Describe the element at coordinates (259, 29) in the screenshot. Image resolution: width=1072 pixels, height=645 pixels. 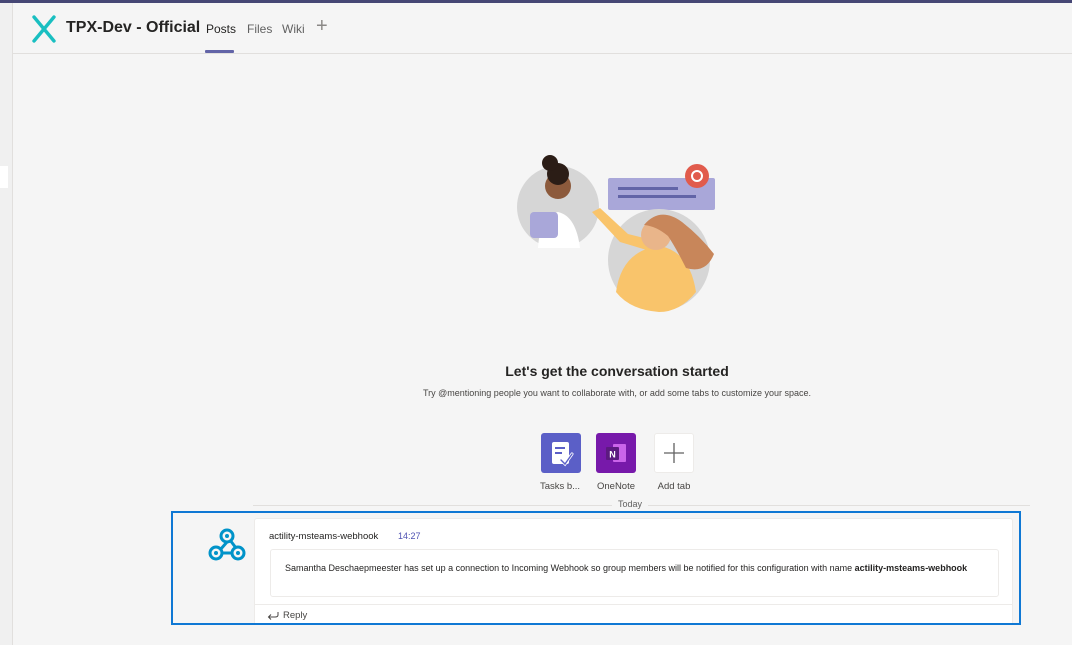
I see `tab-files: Files` at that location.